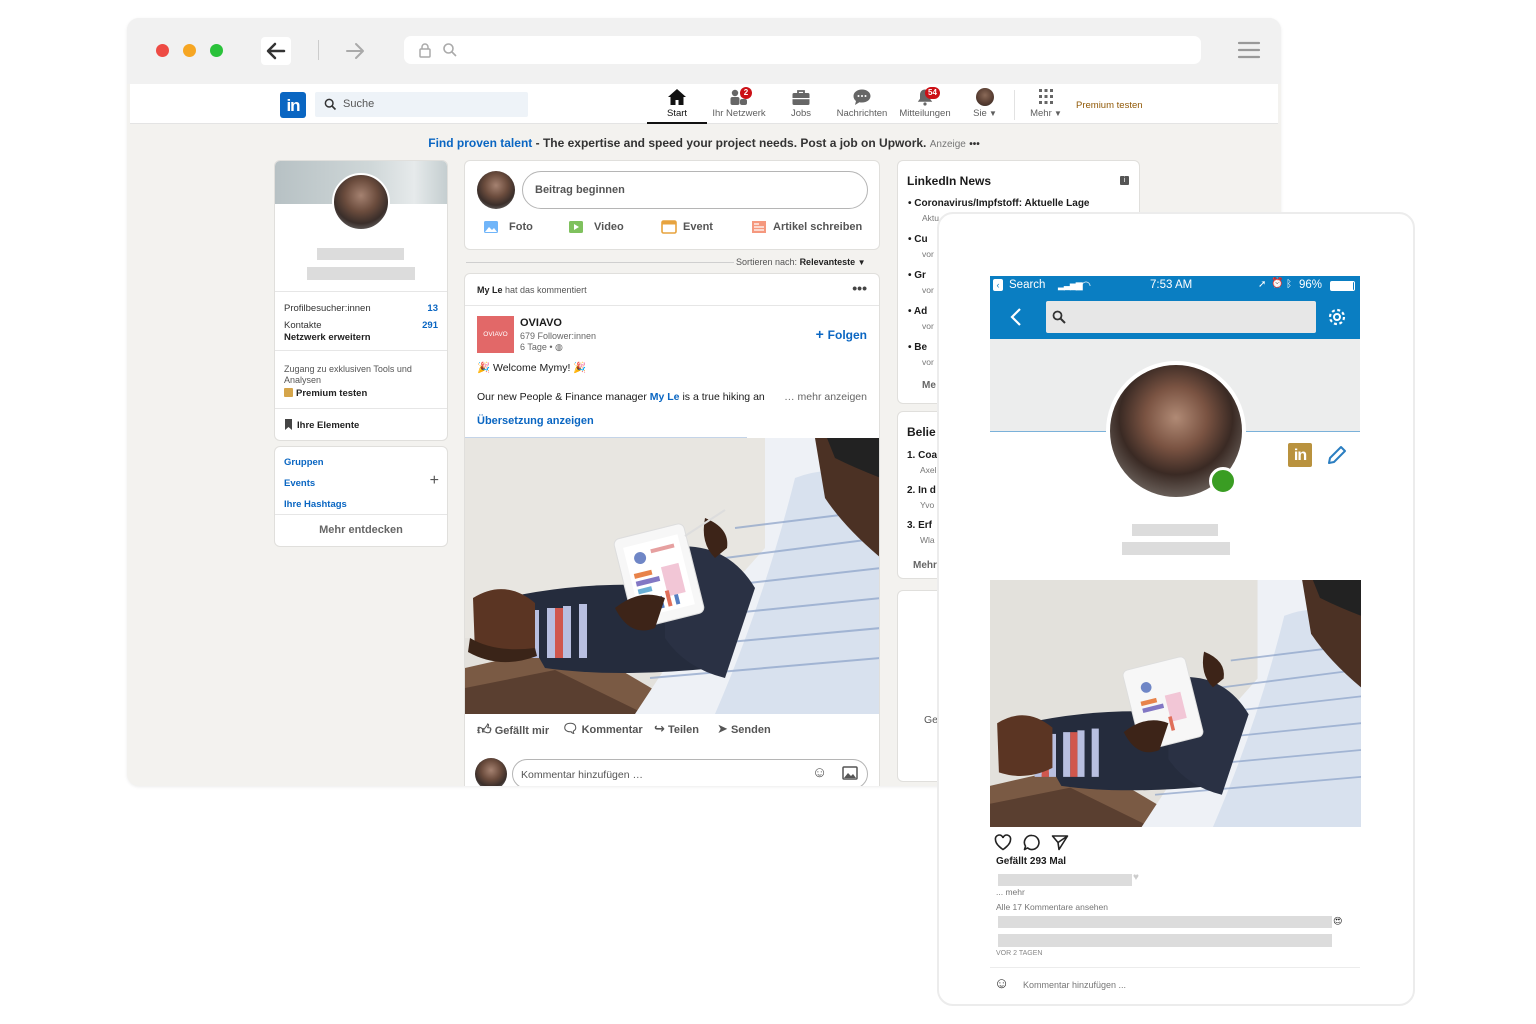  I want to click on nav-start: Start, so click(677, 104).